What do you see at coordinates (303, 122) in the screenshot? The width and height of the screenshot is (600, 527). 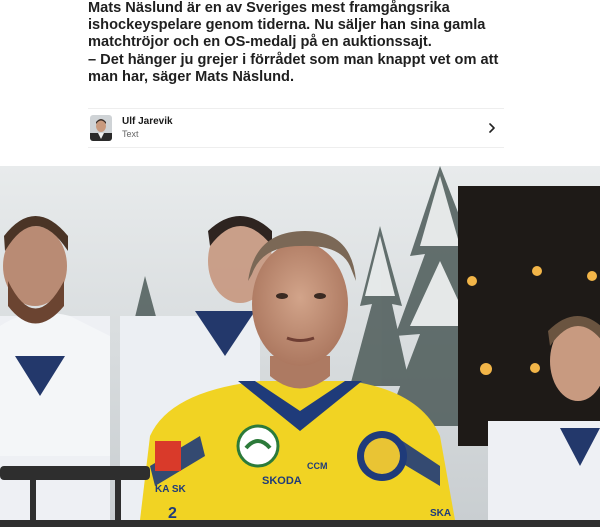 I see `author-name: Ulf Jarevik` at bounding box center [303, 122].